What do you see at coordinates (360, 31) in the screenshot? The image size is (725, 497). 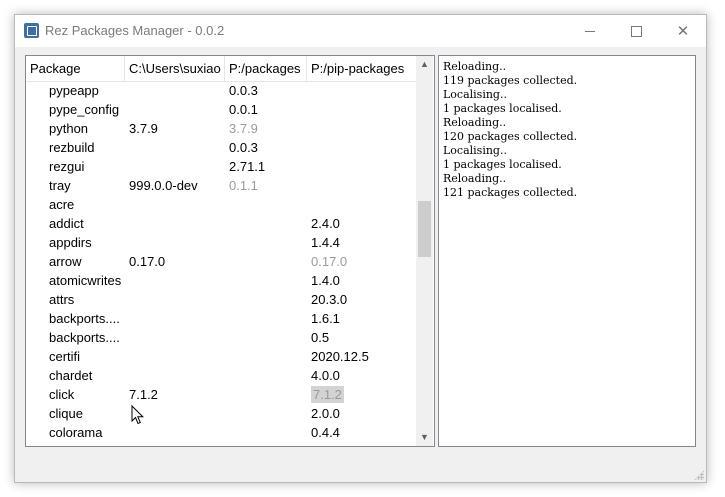 I see `title-bar: Rez Packages Manager - 0.0.2 ✕` at bounding box center [360, 31].